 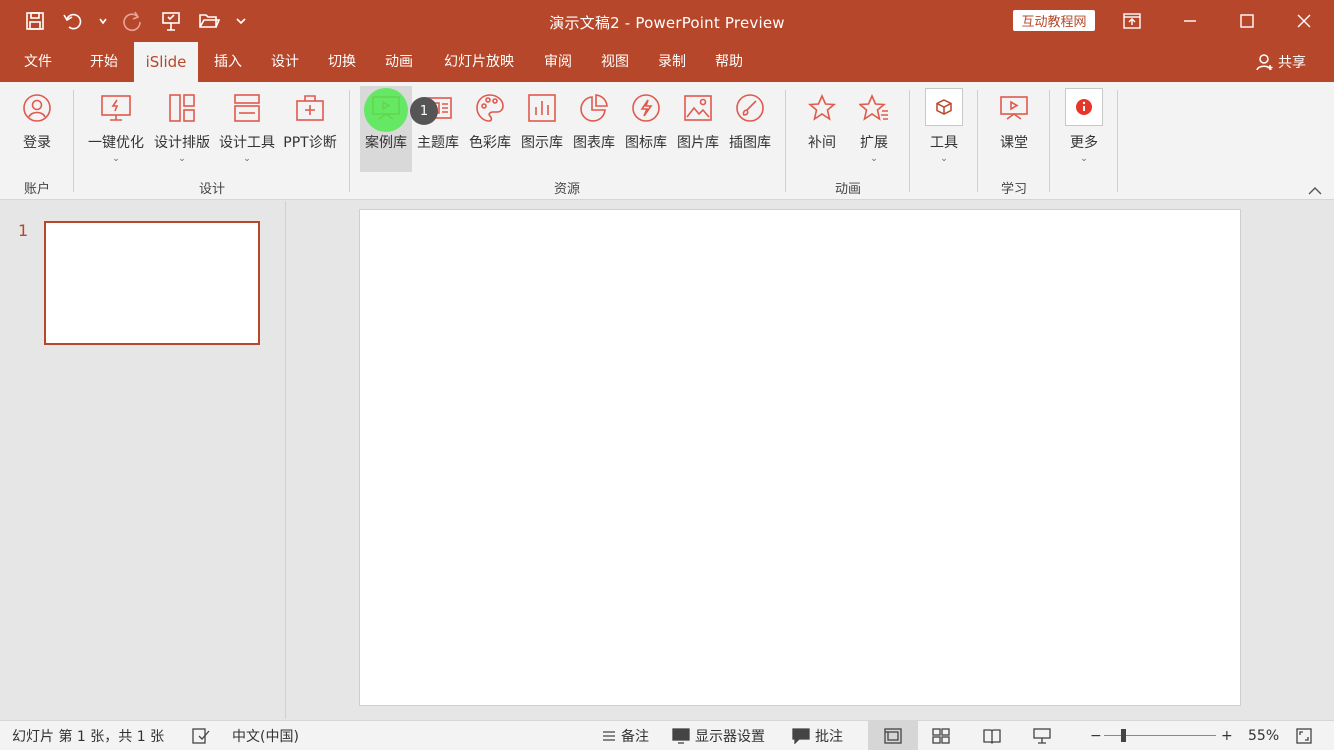 I want to click on slide-sorter-button, so click(x=941, y=735).